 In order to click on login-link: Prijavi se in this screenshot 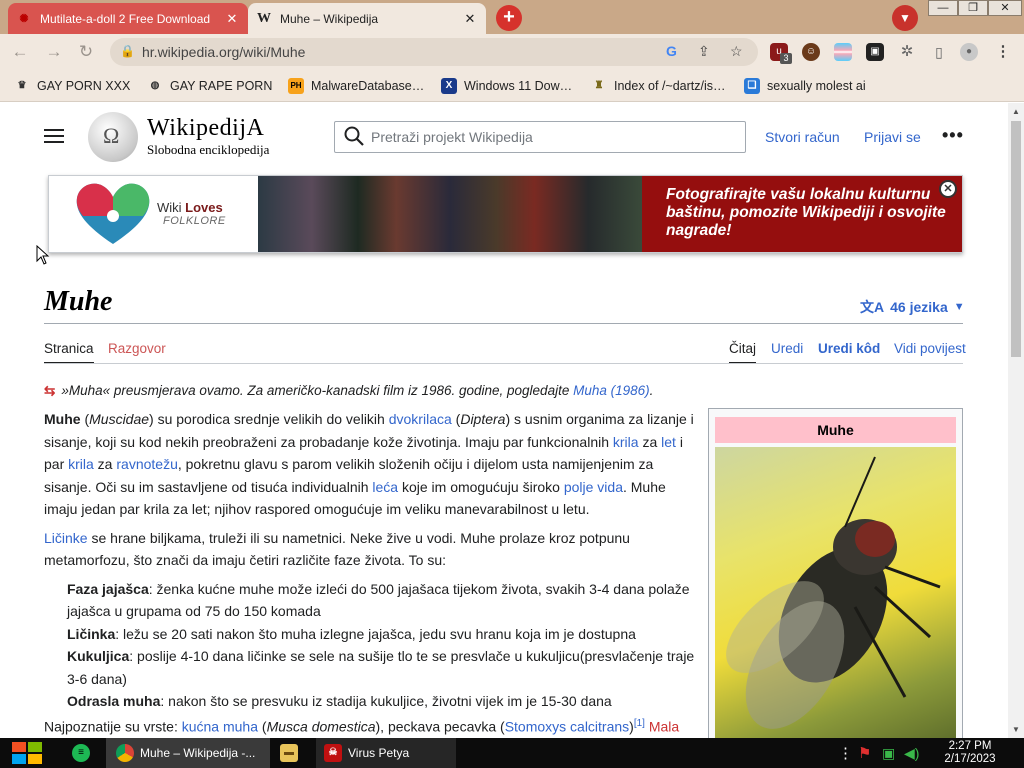, I will do `click(892, 137)`.